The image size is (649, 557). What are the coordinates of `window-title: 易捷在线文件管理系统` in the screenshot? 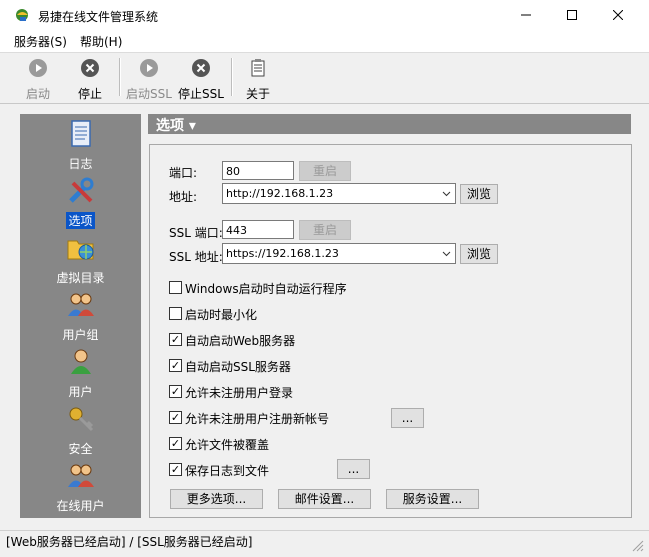 It's located at (98, 17).